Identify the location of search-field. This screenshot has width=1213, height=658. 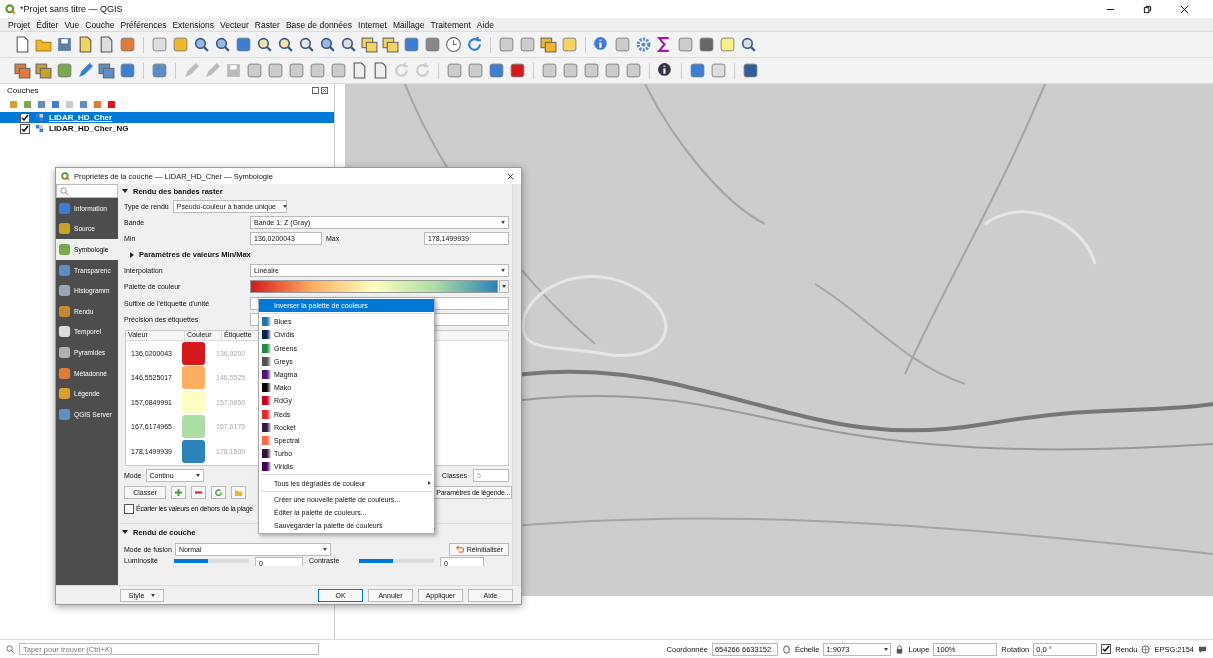
(87, 191).